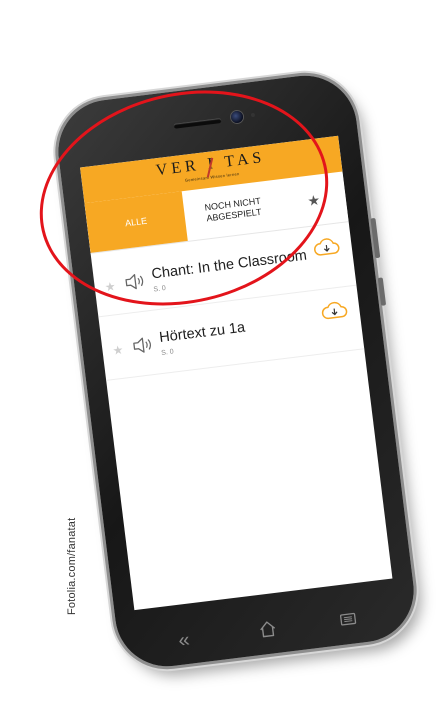  I want to click on power-button, so click(382, 291).